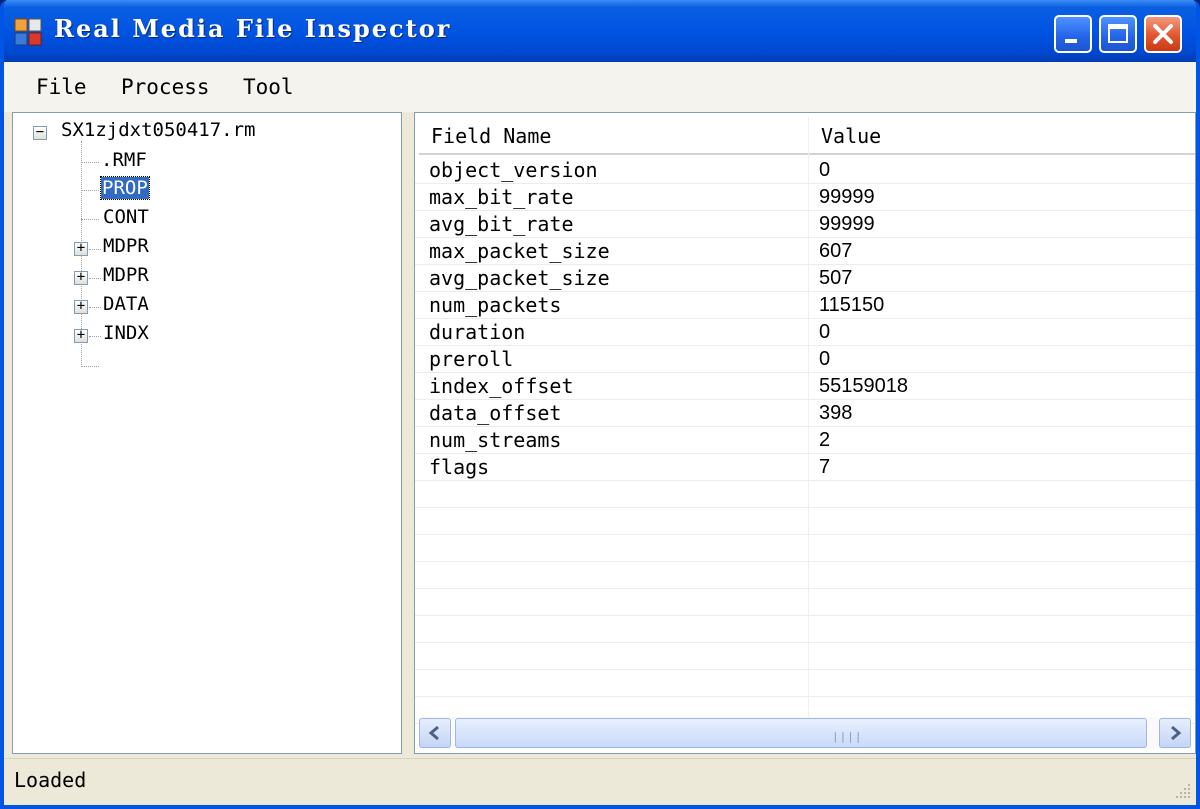 The width and height of the screenshot is (1200, 809). I want to click on column-header-field-name: Field Name, so click(614, 136).